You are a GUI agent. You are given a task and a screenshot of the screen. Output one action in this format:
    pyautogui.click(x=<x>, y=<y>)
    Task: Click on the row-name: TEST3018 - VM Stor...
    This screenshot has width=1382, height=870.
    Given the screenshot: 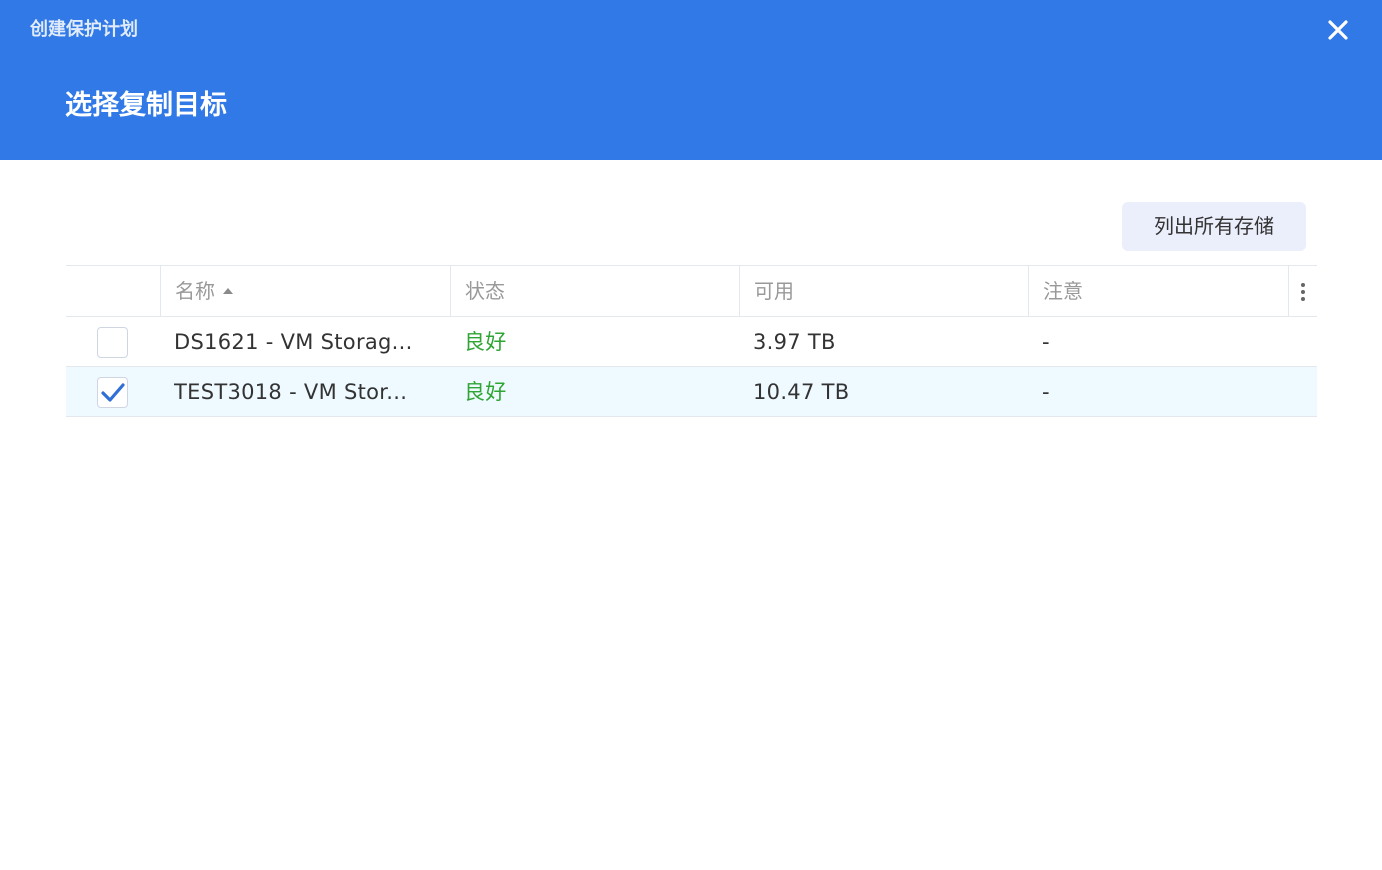 What is the action you would take?
    pyautogui.click(x=291, y=392)
    